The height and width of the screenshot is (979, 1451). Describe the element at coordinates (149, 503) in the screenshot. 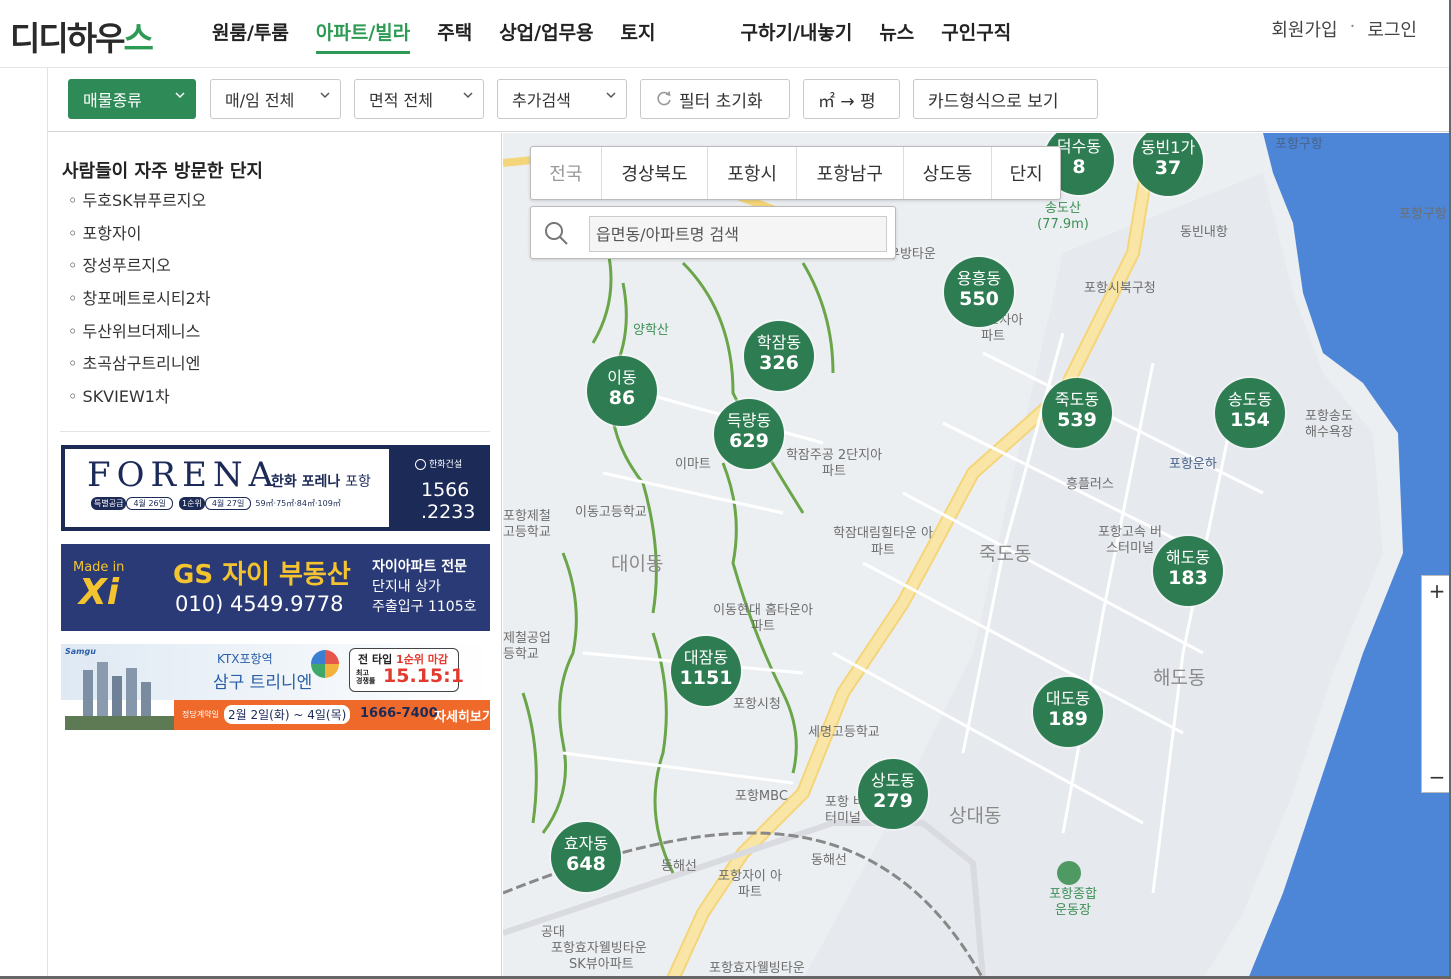

I see `forena-date1: 4월 26일` at that location.